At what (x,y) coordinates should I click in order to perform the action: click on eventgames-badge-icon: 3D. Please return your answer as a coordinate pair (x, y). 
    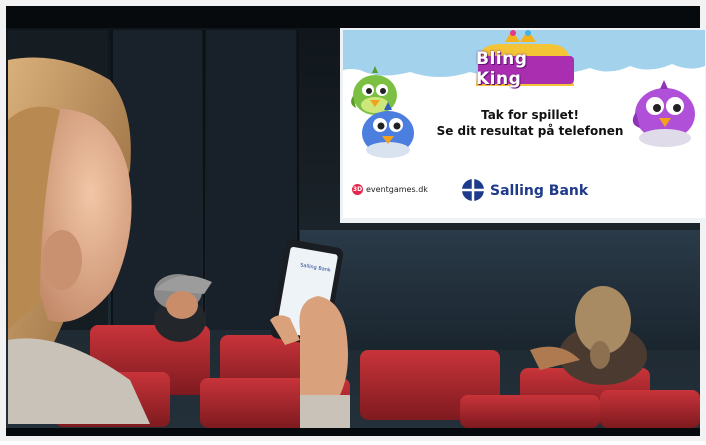
    Looking at the image, I should click on (357, 189).